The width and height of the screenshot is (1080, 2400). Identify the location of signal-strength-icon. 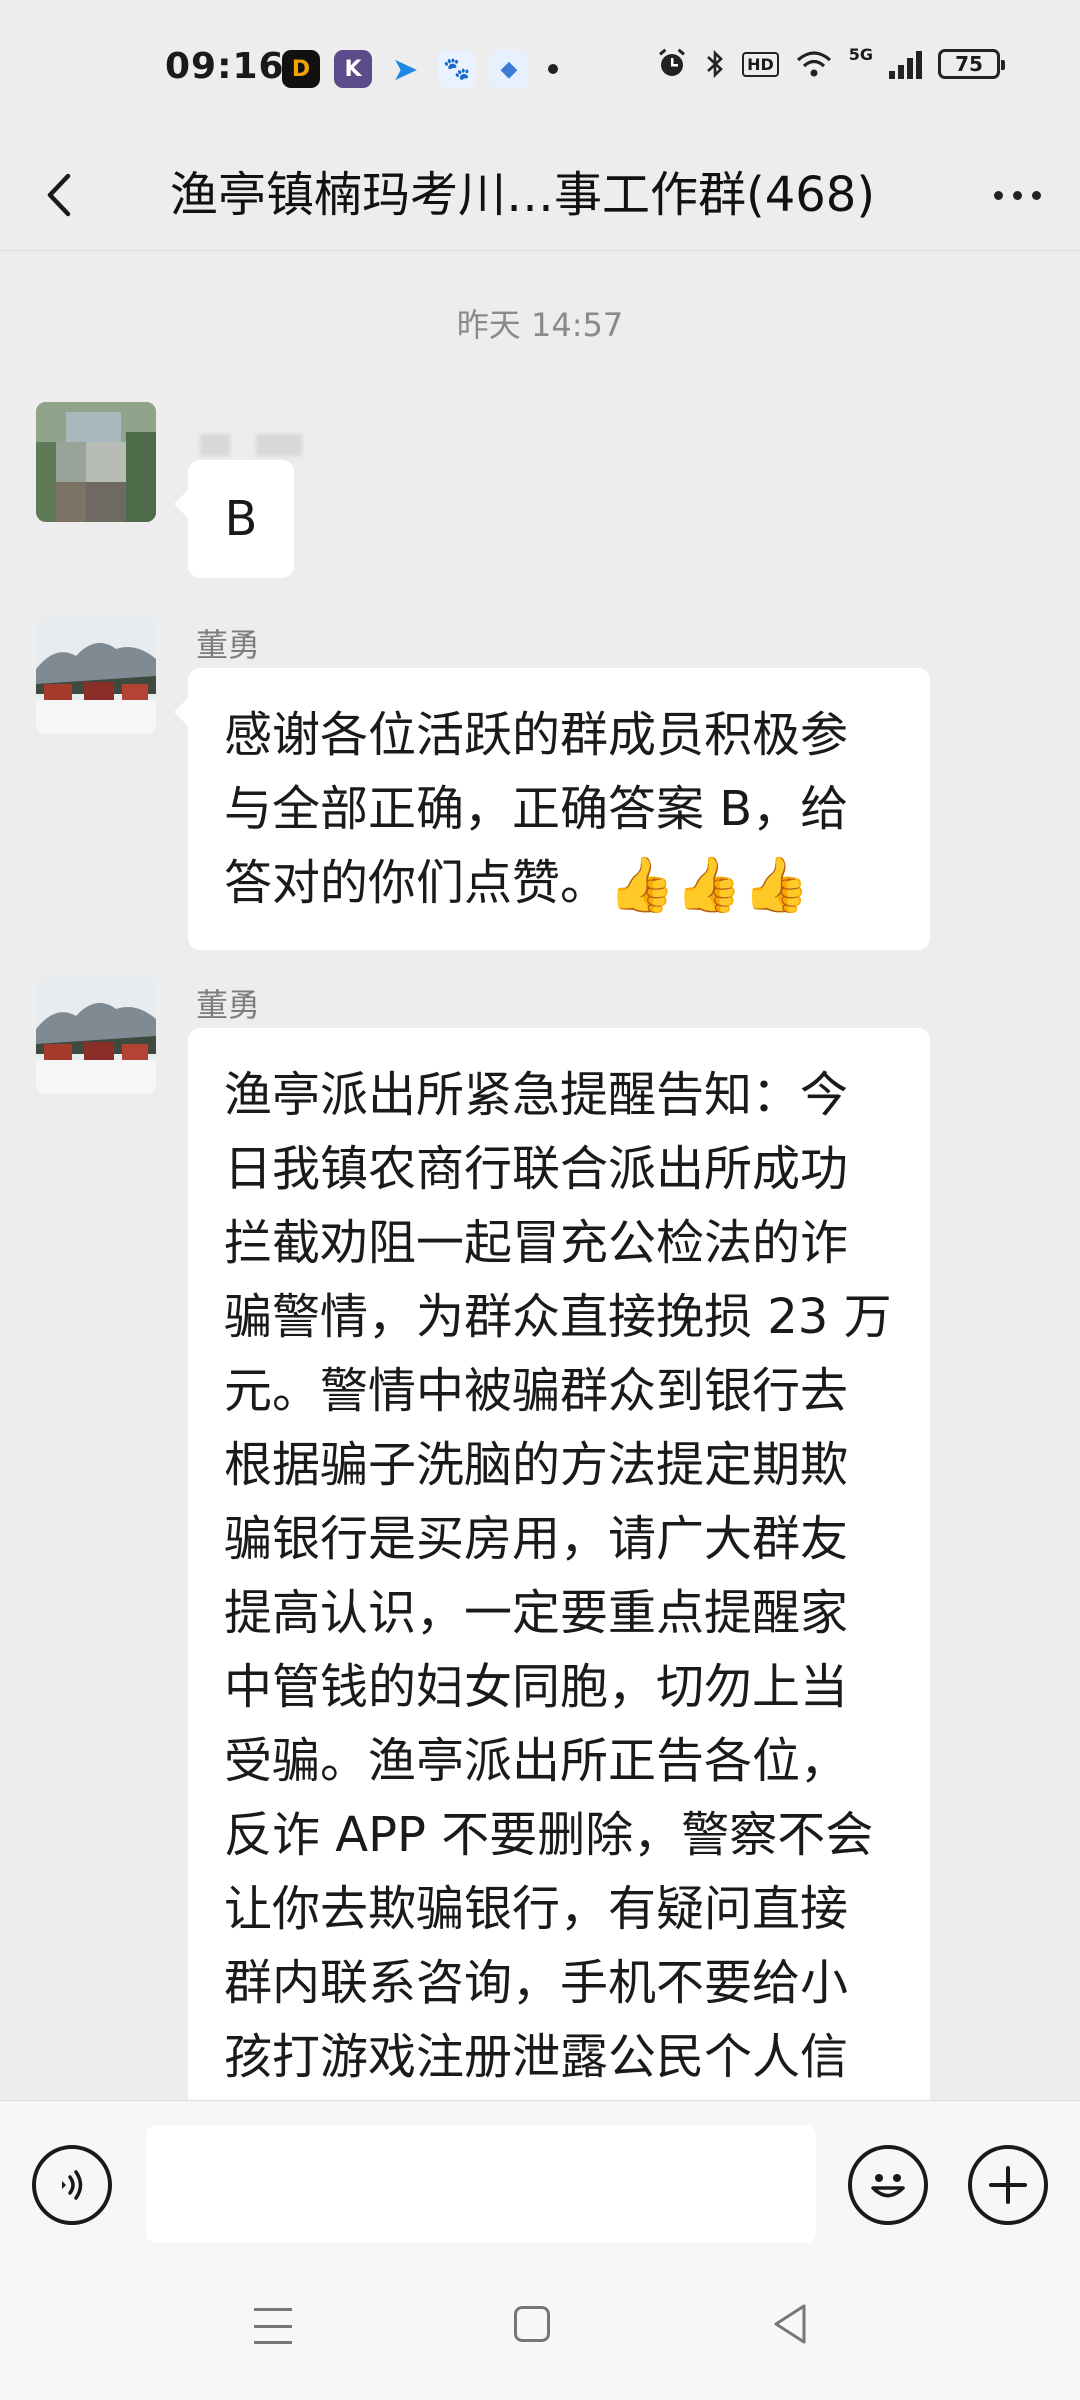
(905, 64).